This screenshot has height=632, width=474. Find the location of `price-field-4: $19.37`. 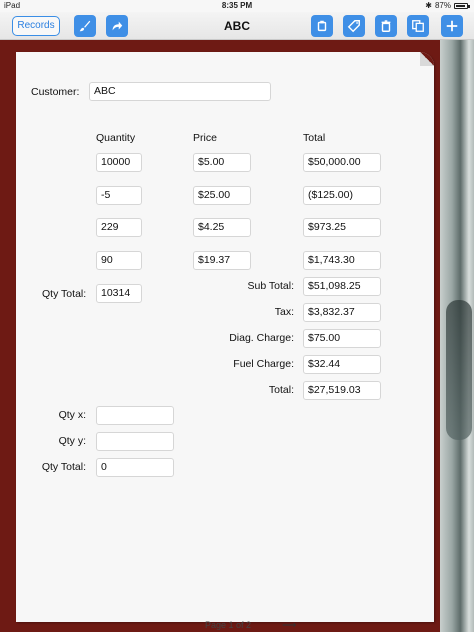

price-field-4: $19.37 is located at coordinates (222, 260).